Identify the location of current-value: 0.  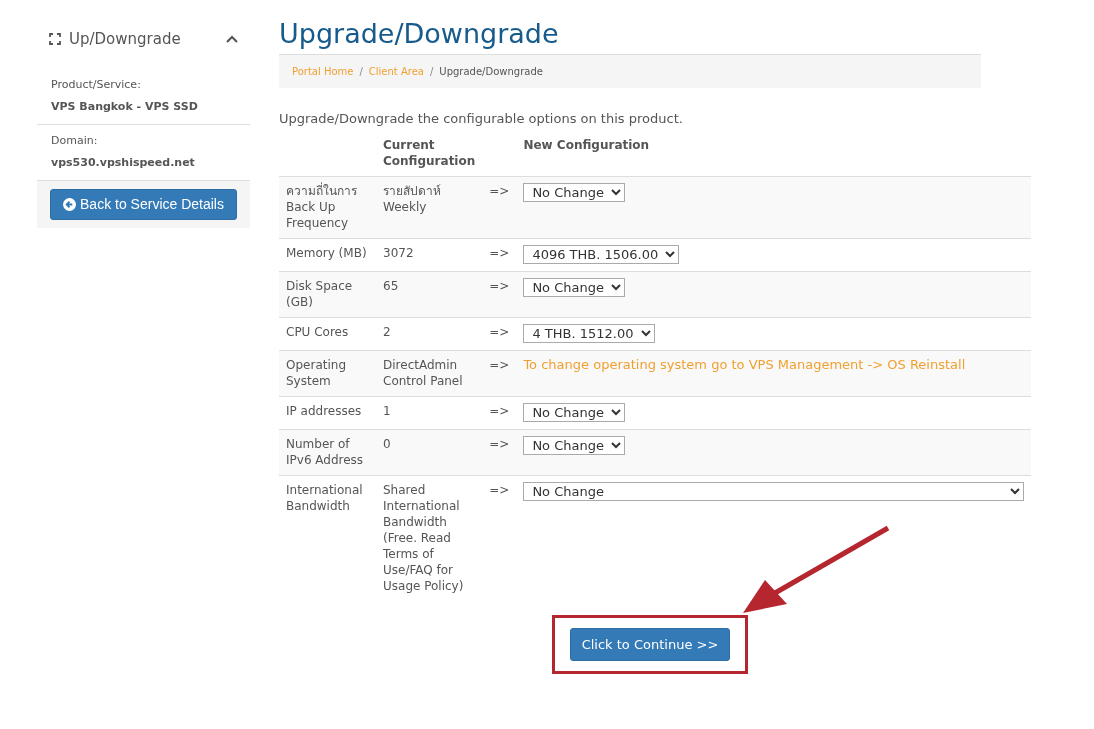
(429, 452).